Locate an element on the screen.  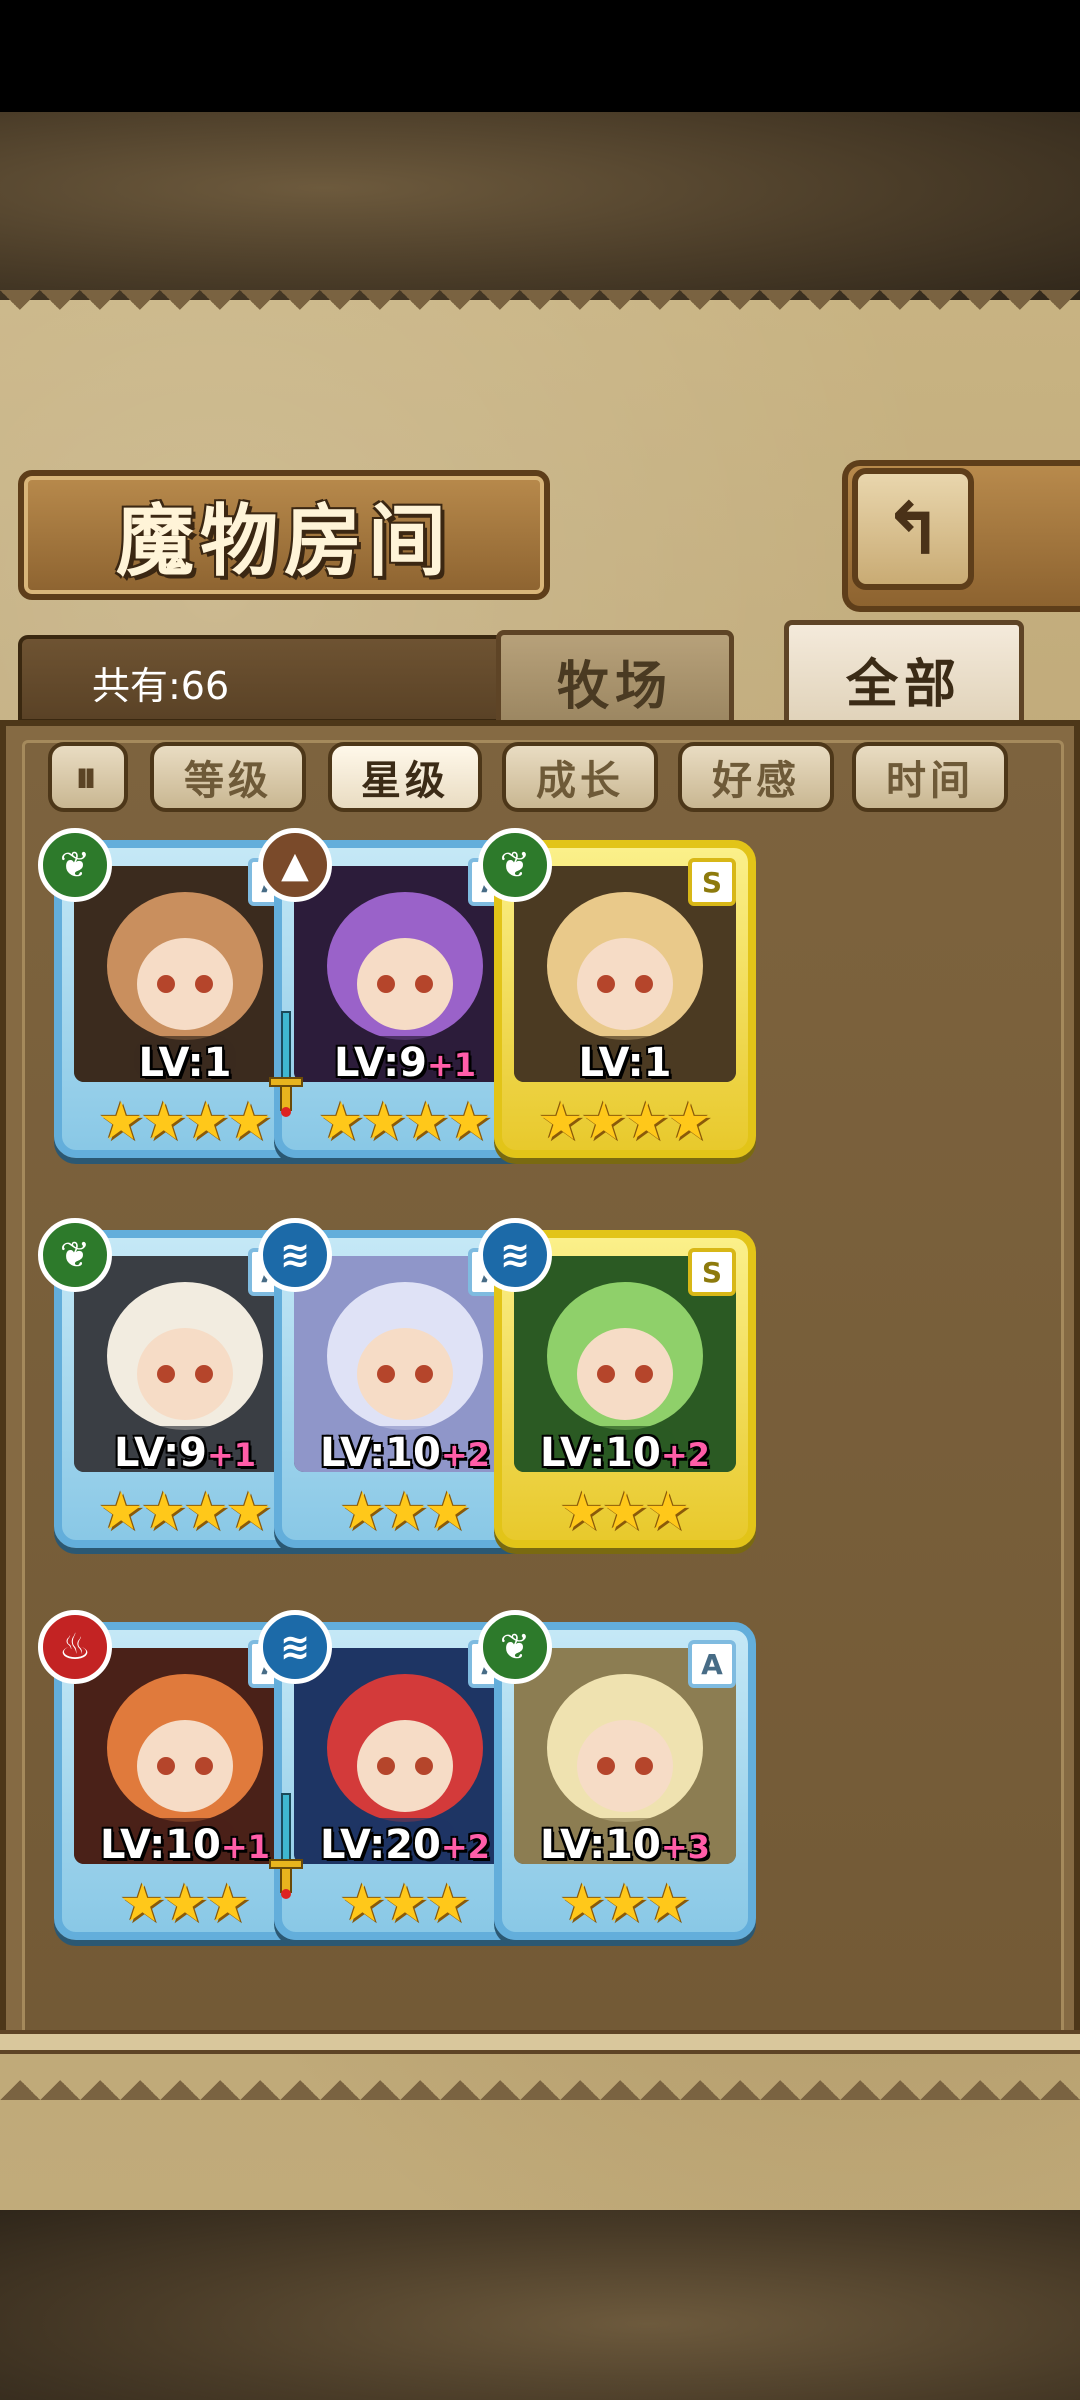
earth-element-icon: ▲ is located at coordinates (295, 865).